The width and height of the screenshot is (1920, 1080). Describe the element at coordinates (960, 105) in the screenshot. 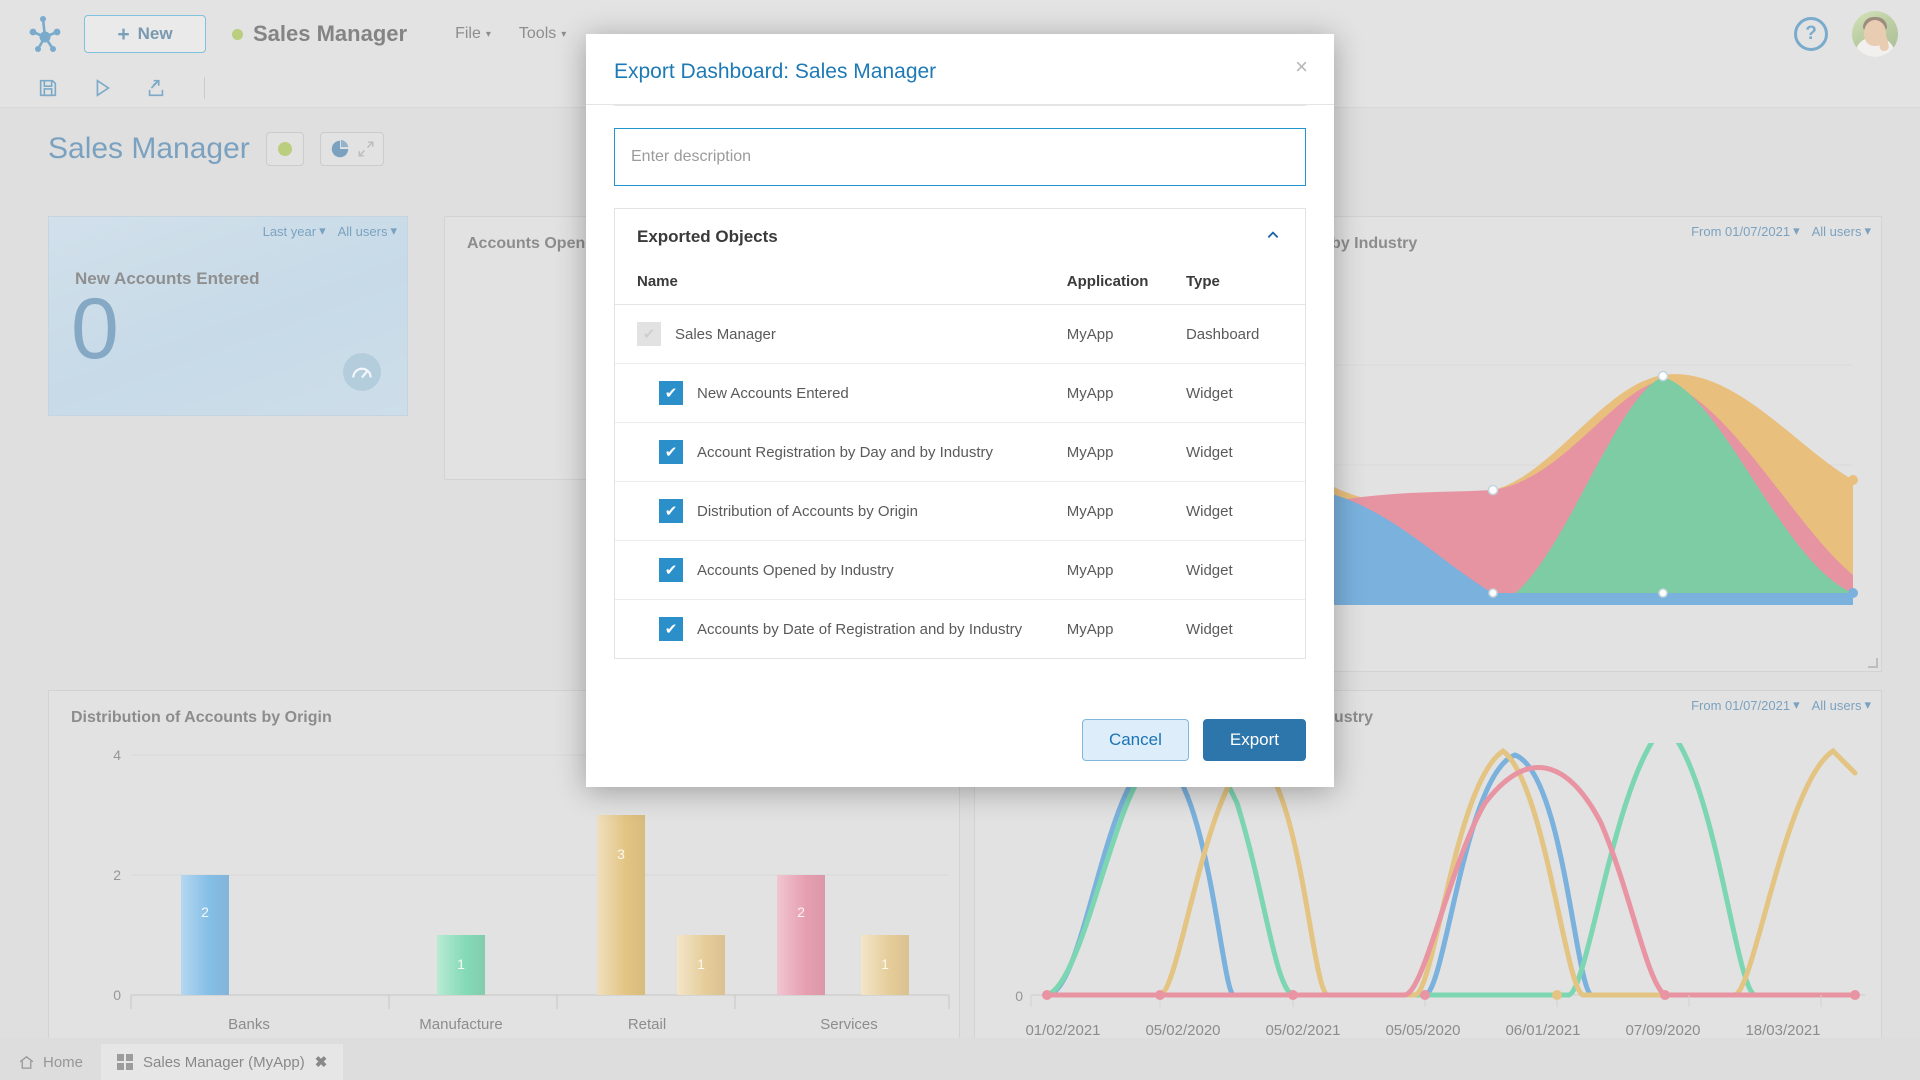

I see `header-divider` at that location.